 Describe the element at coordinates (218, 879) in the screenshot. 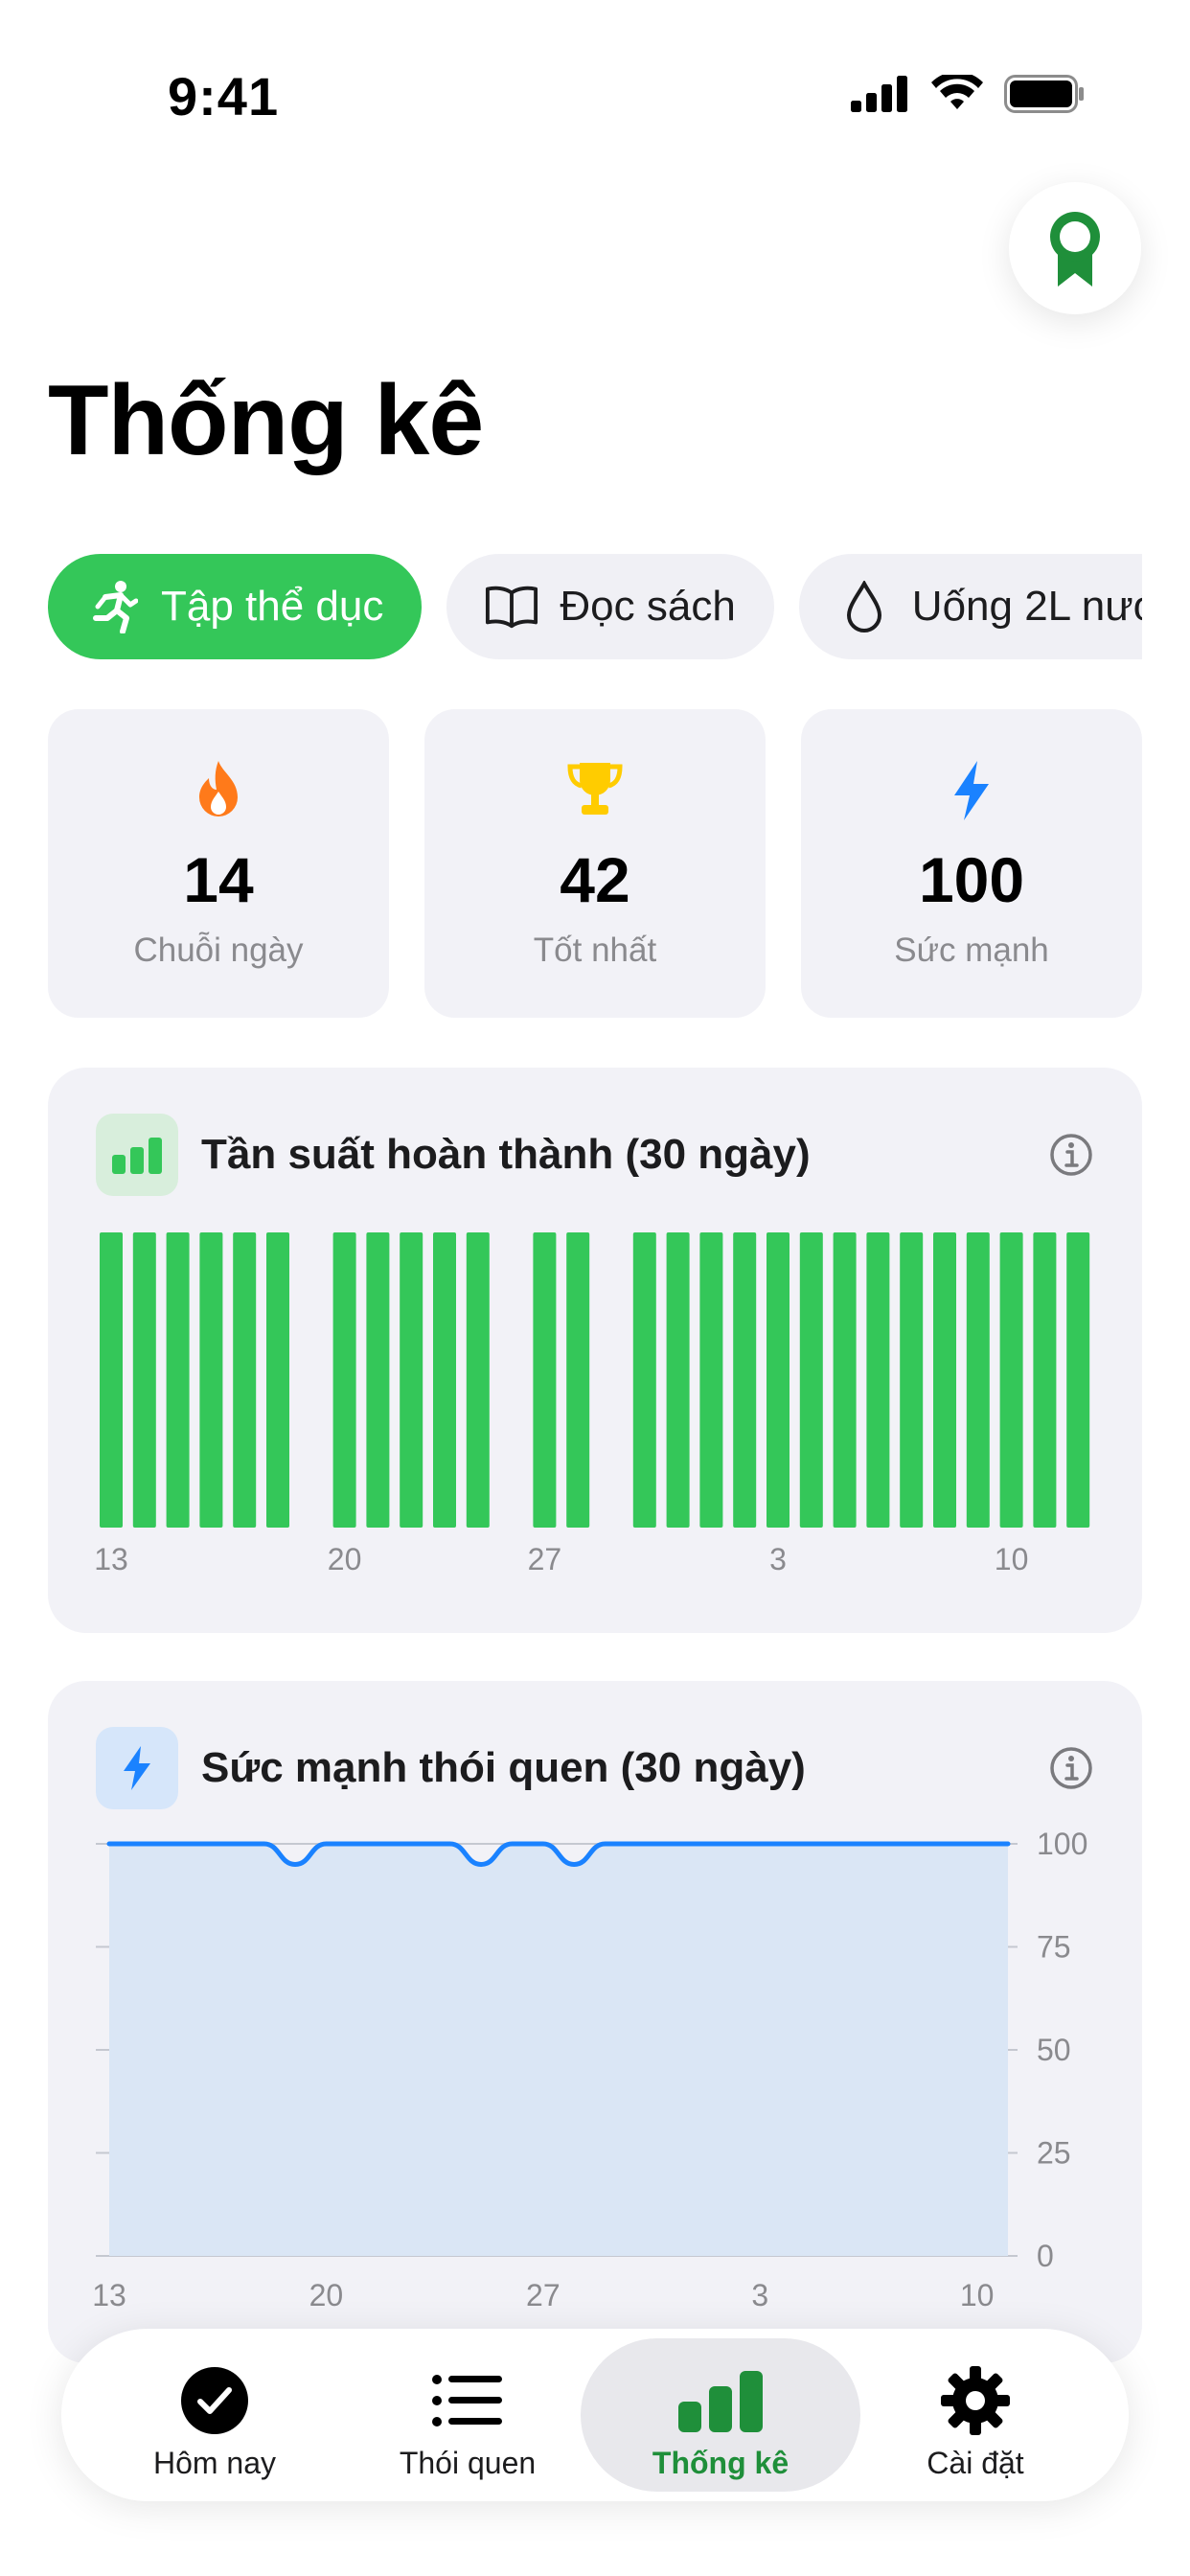

I see `stat-value: 14` at that location.